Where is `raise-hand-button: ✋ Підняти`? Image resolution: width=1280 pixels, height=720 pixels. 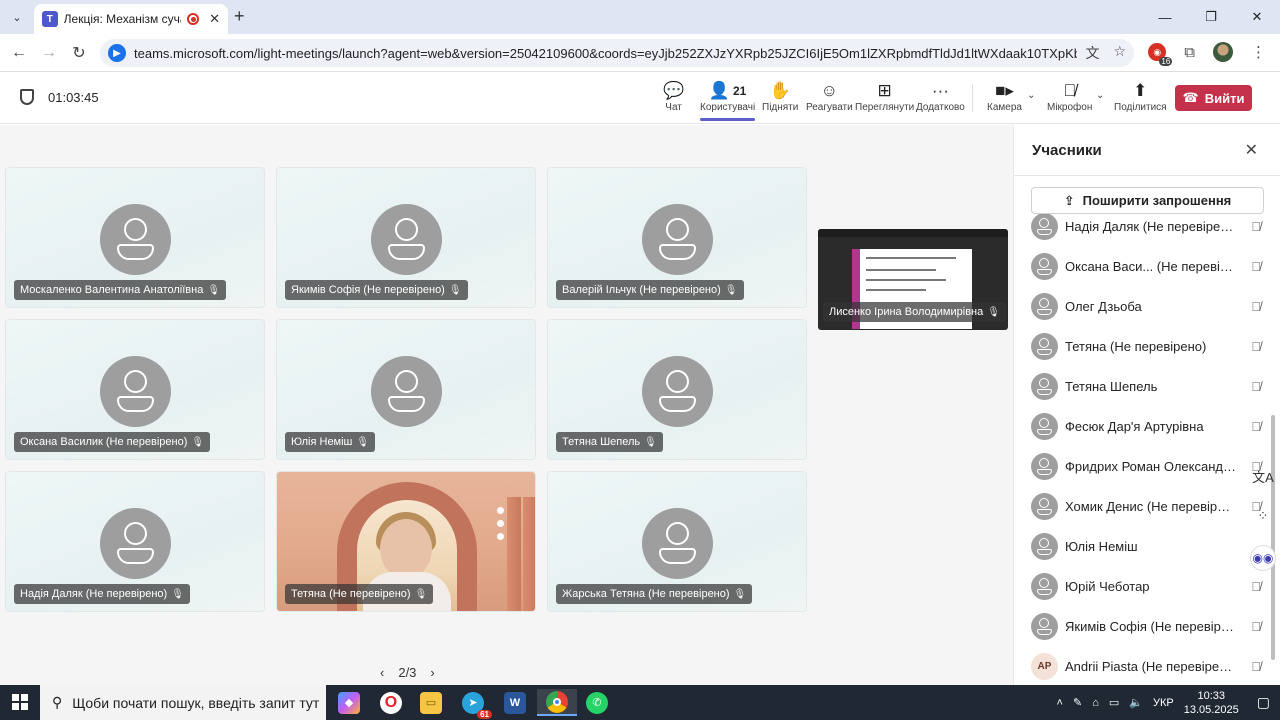
raise-hand-button: ✋ Підняти is located at coordinates (780, 96).